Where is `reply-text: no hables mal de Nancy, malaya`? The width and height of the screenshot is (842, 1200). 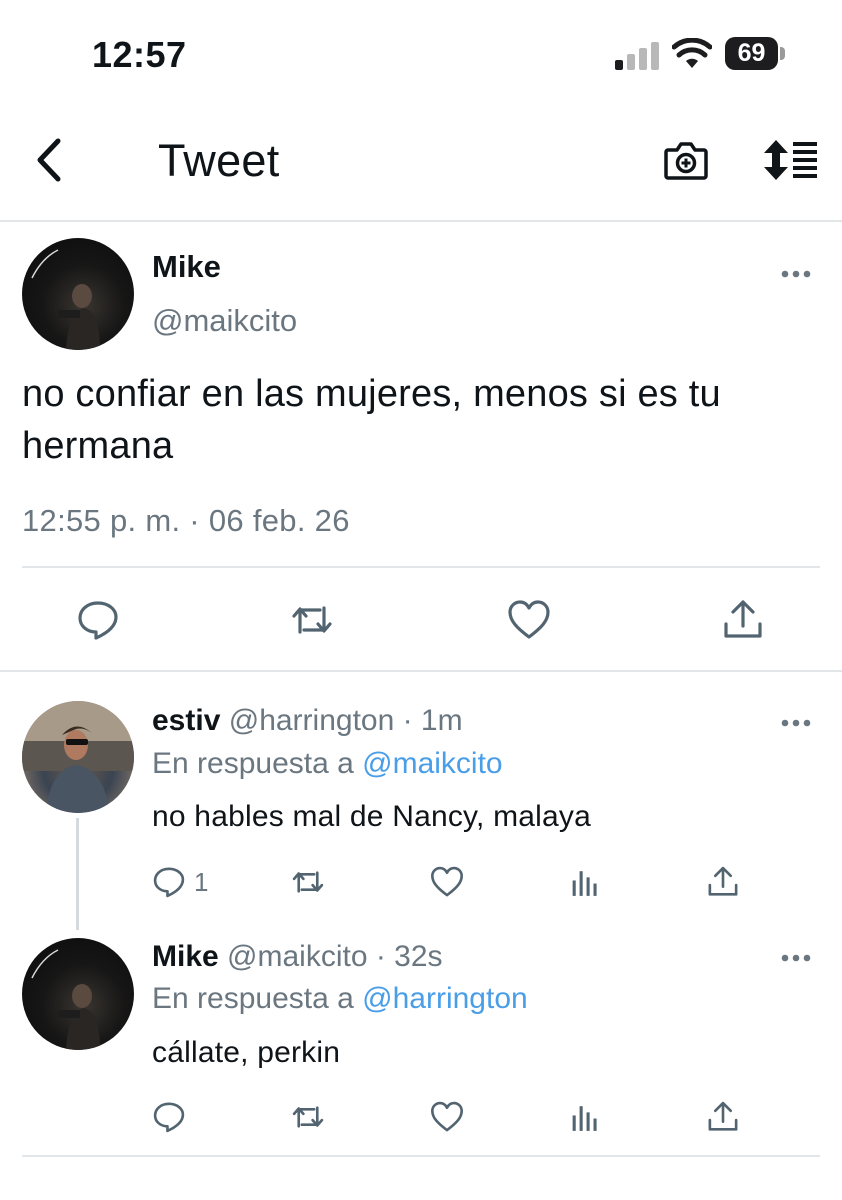 reply-text: no hables mal de Nancy, malaya is located at coordinates (372, 816).